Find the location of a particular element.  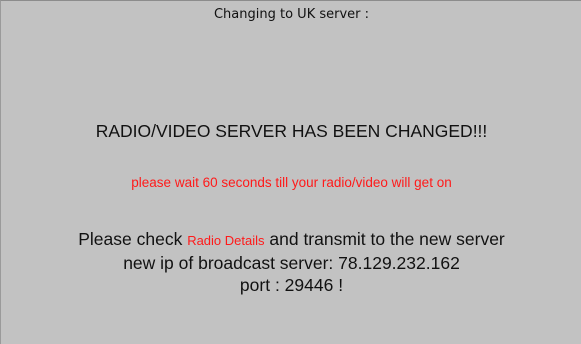

server-port-line: port : 29446 ! is located at coordinates (291, 285).